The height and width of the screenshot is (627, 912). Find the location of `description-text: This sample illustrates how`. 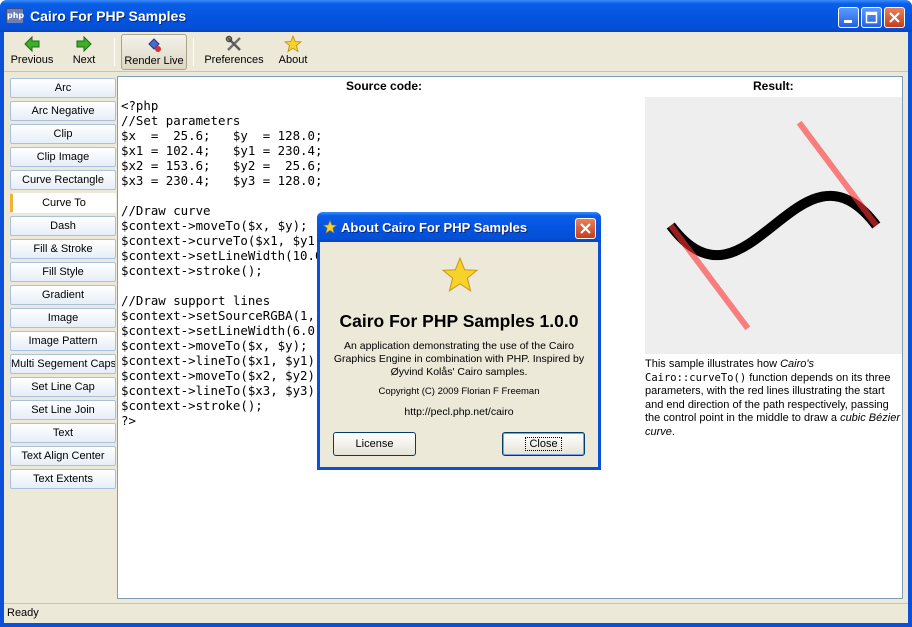

description-text: This sample illustrates how is located at coordinates (713, 364).